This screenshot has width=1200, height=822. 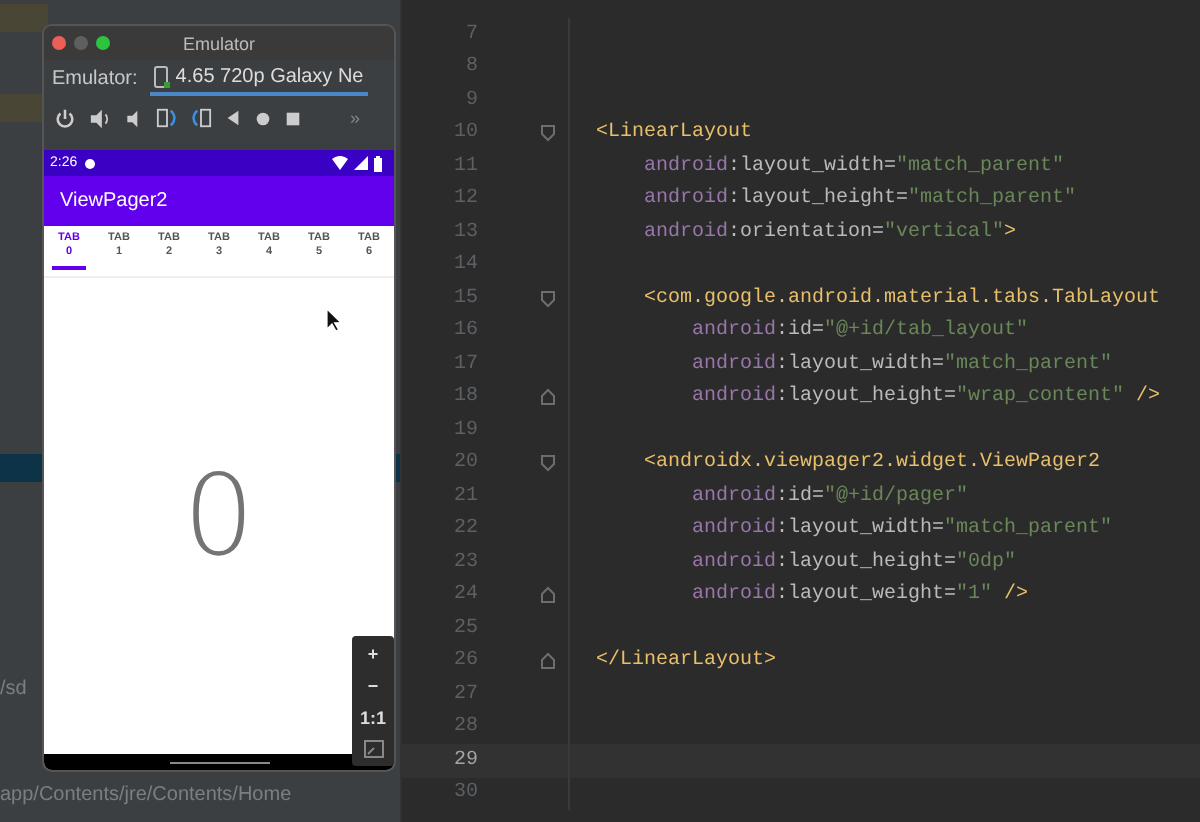 I want to click on line-number: 7, so click(x=470, y=34).